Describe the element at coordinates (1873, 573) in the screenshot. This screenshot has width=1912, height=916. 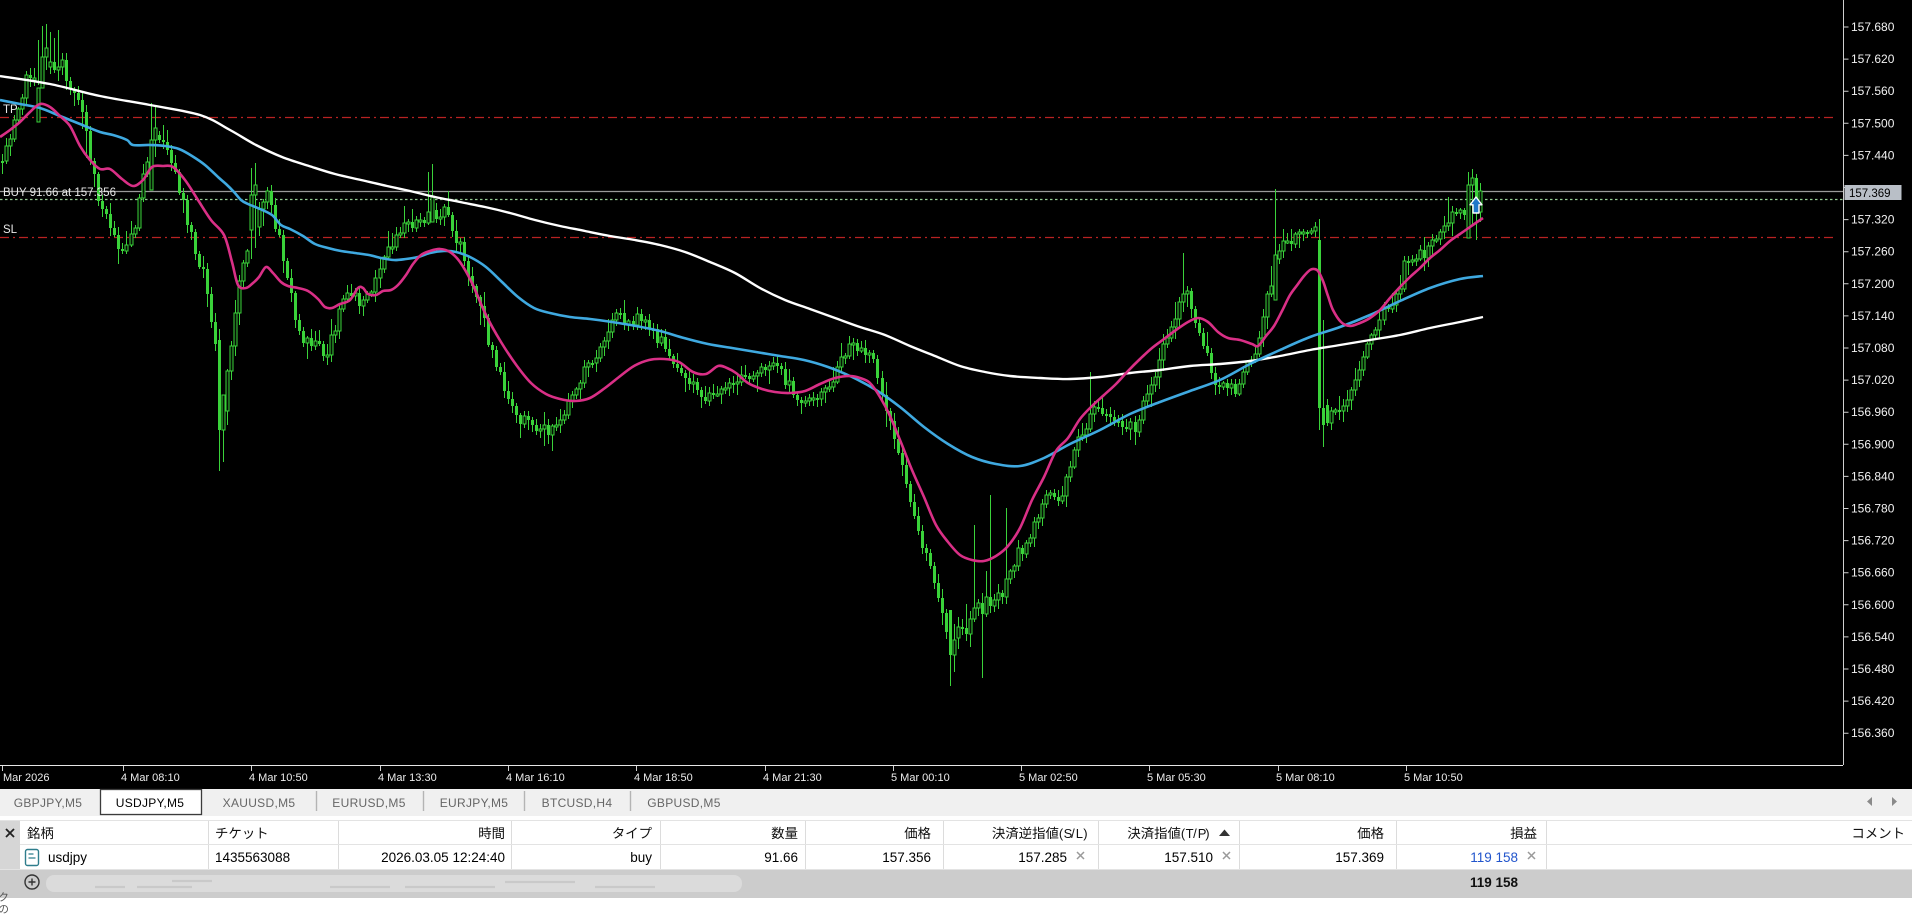
I see `svg-text: 156.660` at that location.